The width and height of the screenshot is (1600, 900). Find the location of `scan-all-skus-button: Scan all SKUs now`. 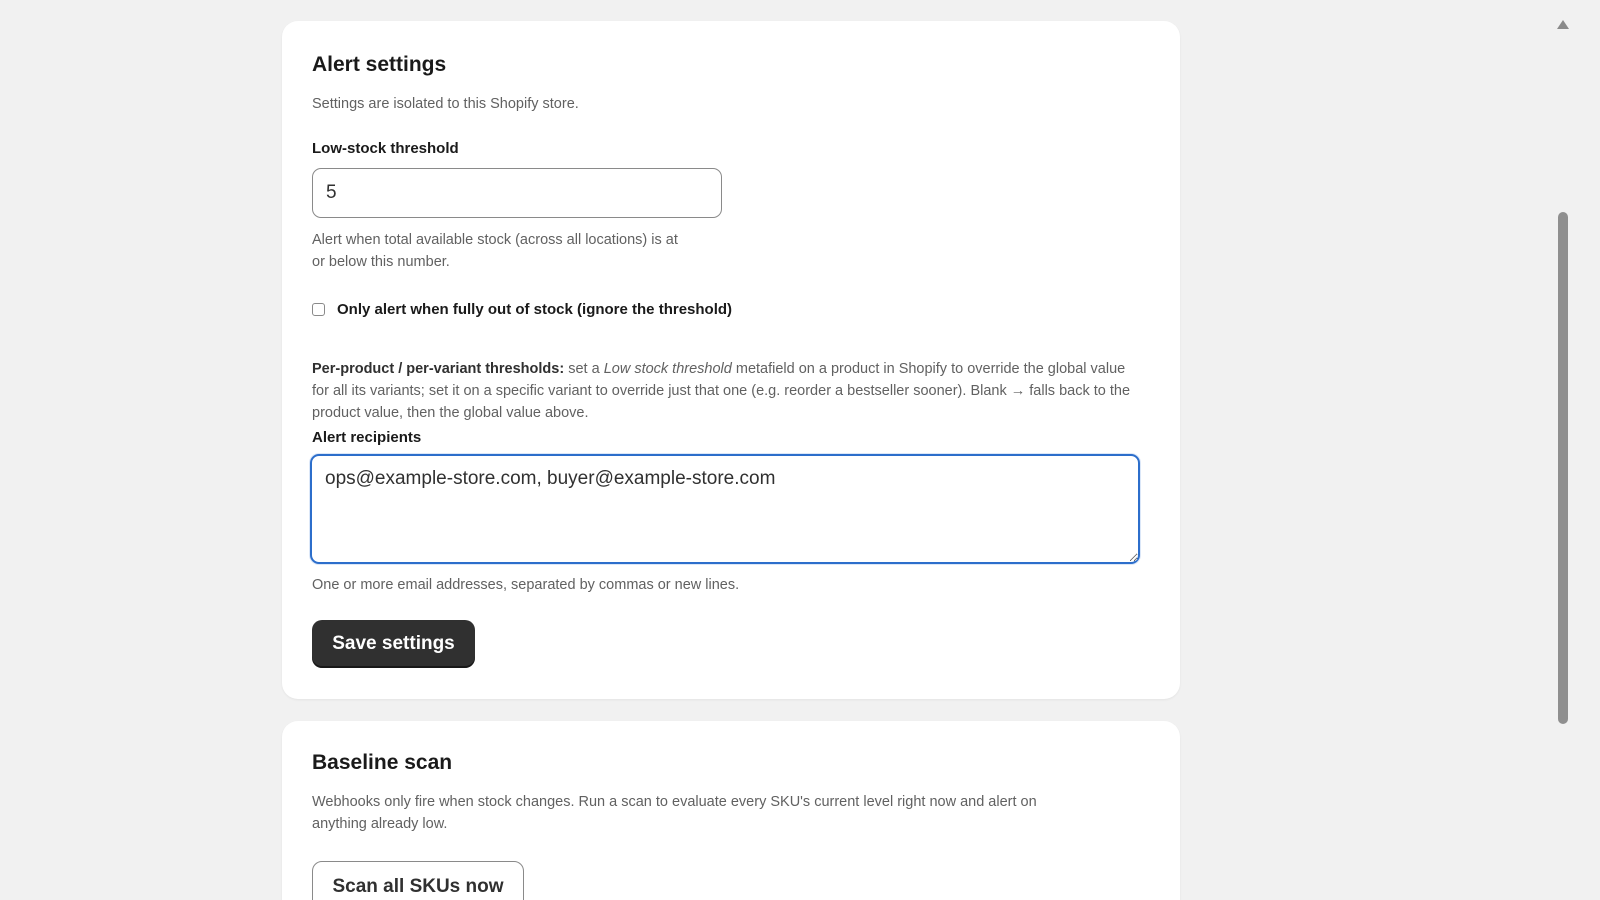

scan-all-skus-button: Scan all SKUs now is located at coordinates (418, 880).